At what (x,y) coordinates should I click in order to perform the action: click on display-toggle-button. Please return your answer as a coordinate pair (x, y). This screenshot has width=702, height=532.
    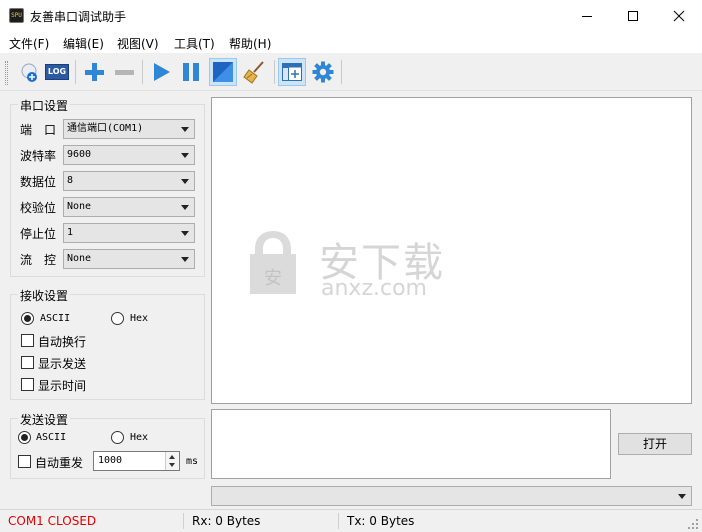
    Looking at the image, I should click on (223, 72).